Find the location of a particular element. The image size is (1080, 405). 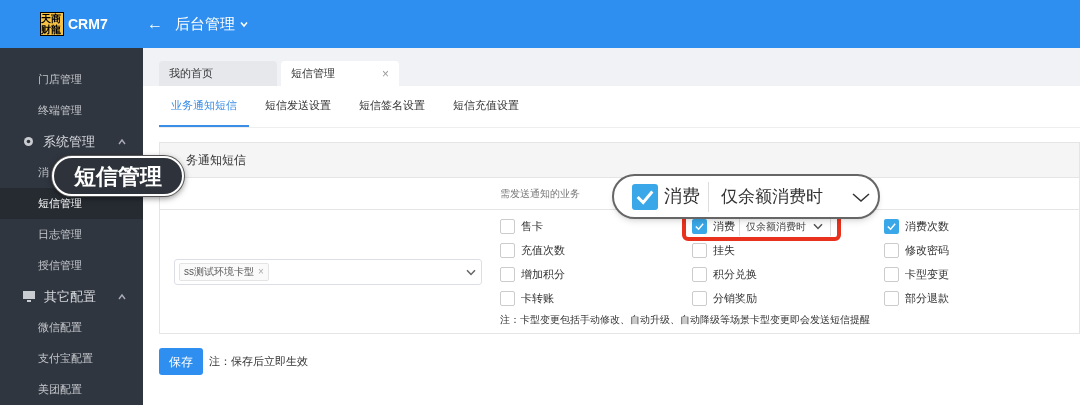

monitor-icon is located at coordinates (29, 296).